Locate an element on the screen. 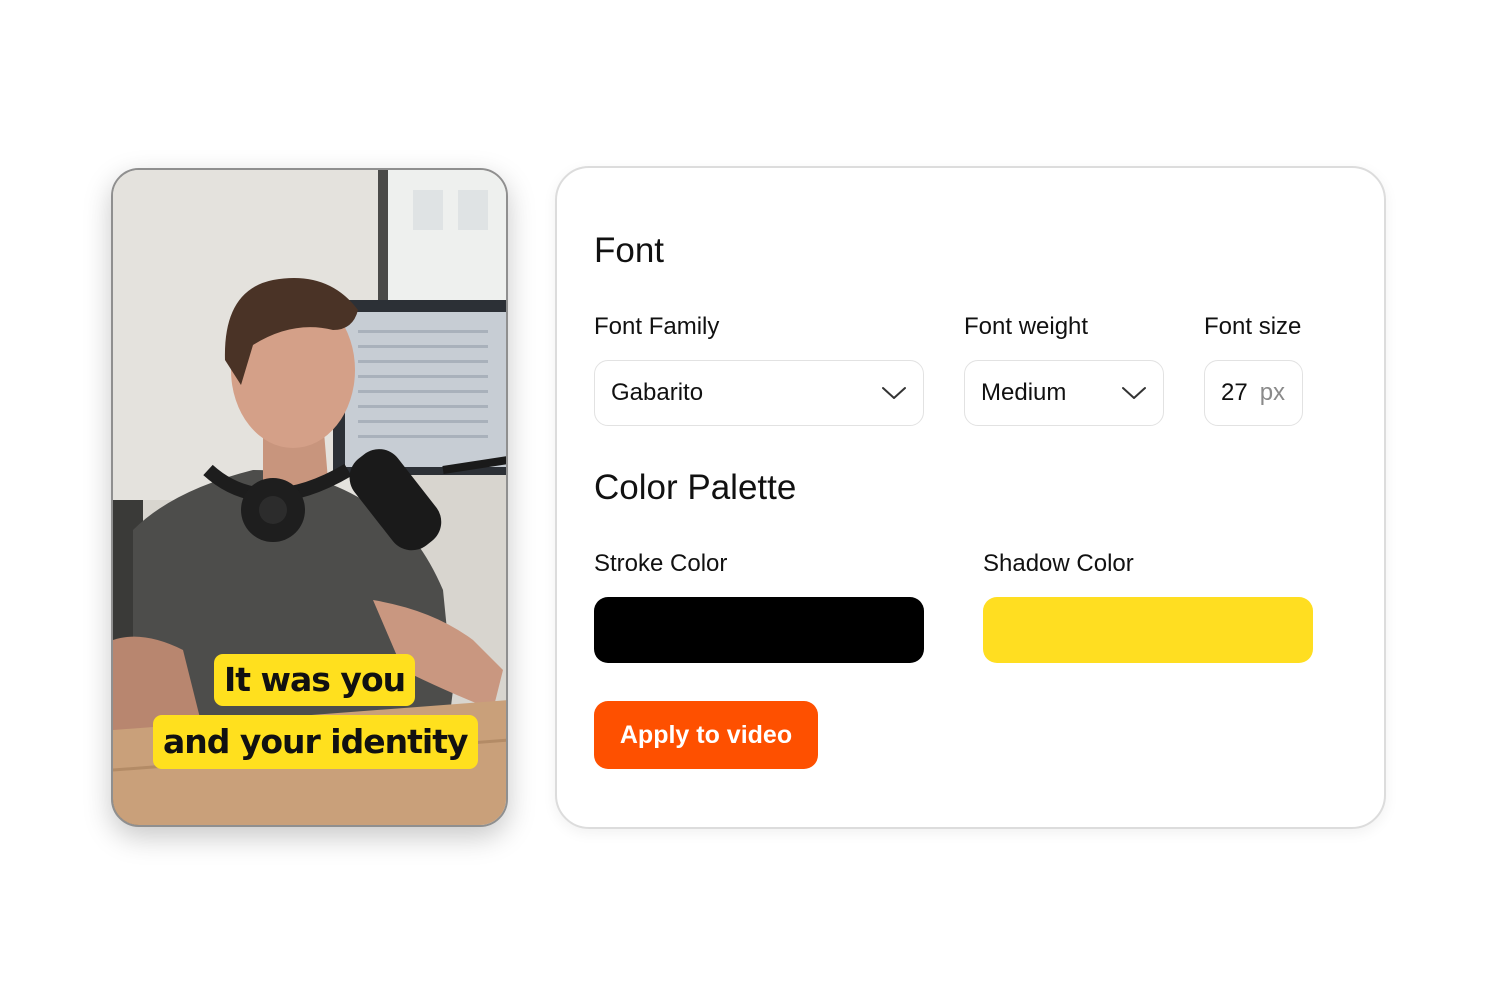  font-size-value: 27 is located at coordinates (1234, 392).